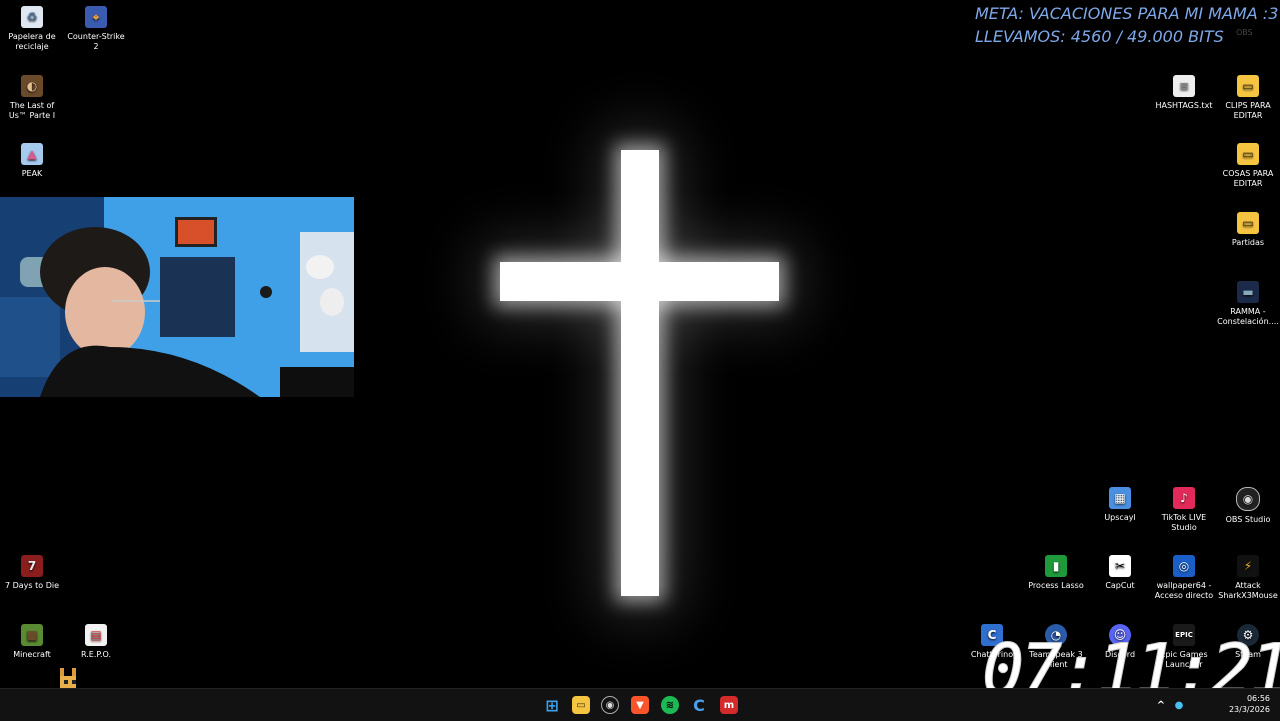  What do you see at coordinates (610, 705) in the screenshot?
I see `obs-taskbar-icon: ◉` at bounding box center [610, 705].